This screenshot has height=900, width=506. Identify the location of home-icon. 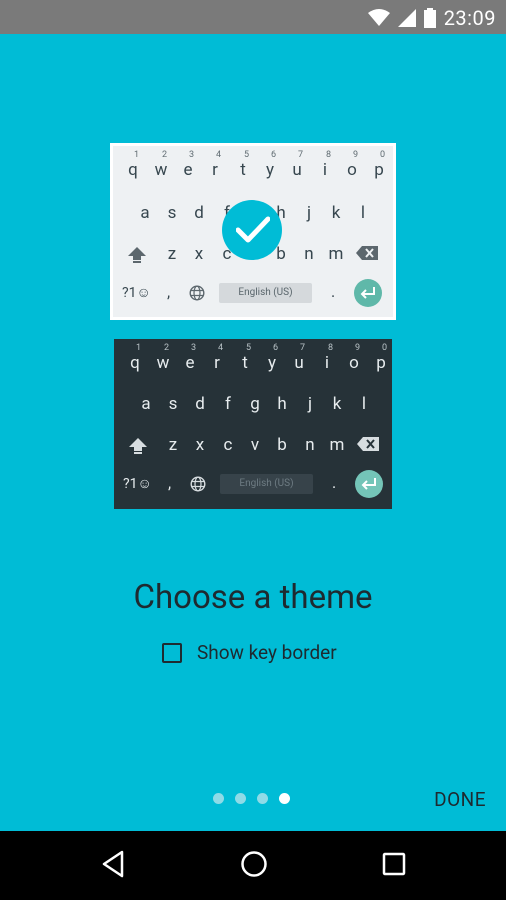
(254, 866).